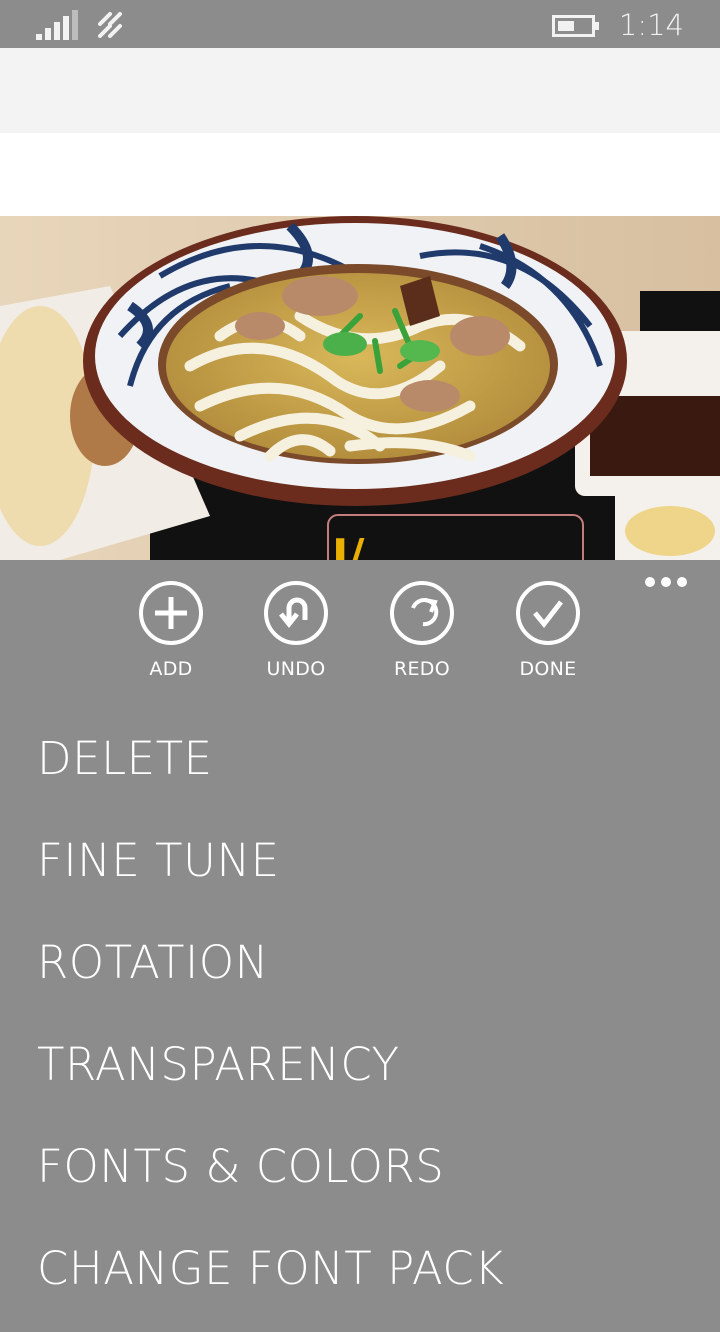 The image size is (720, 1332). I want to click on canvas-blank-area, so click(360, 175).